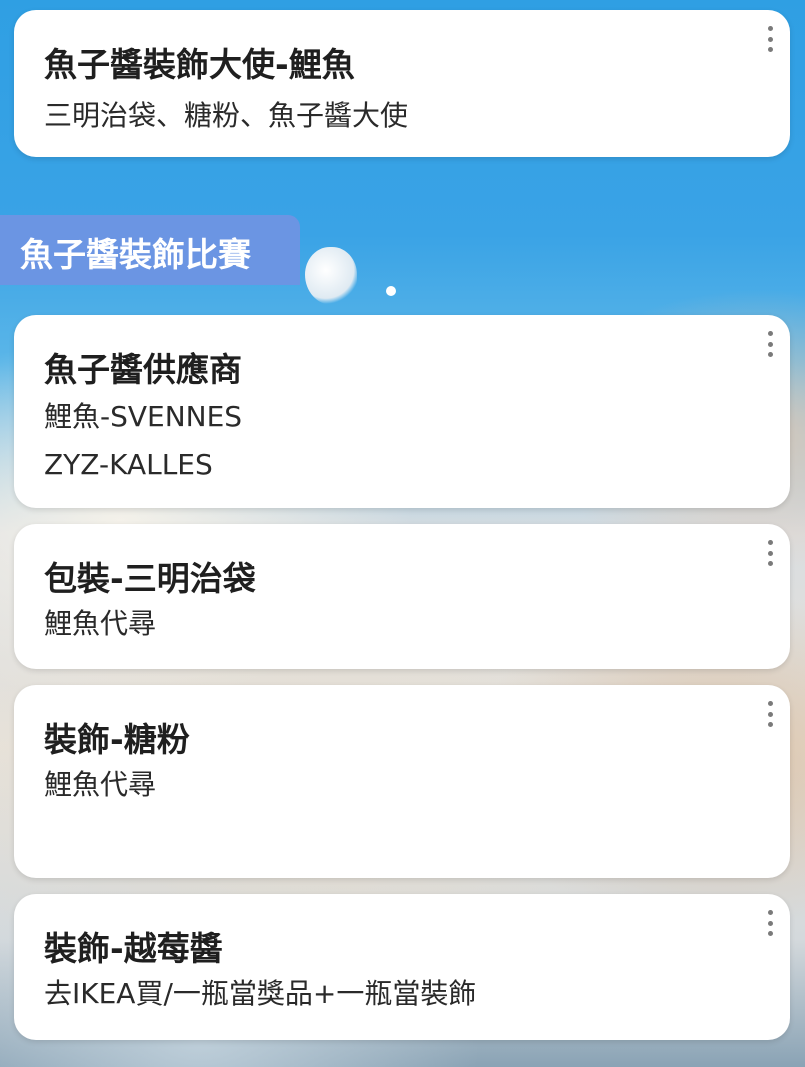 This screenshot has height=1067, width=805. What do you see at coordinates (135, 254) in the screenshot?
I see `section-title: 魚子醬裝飾比賽` at bounding box center [135, 254].